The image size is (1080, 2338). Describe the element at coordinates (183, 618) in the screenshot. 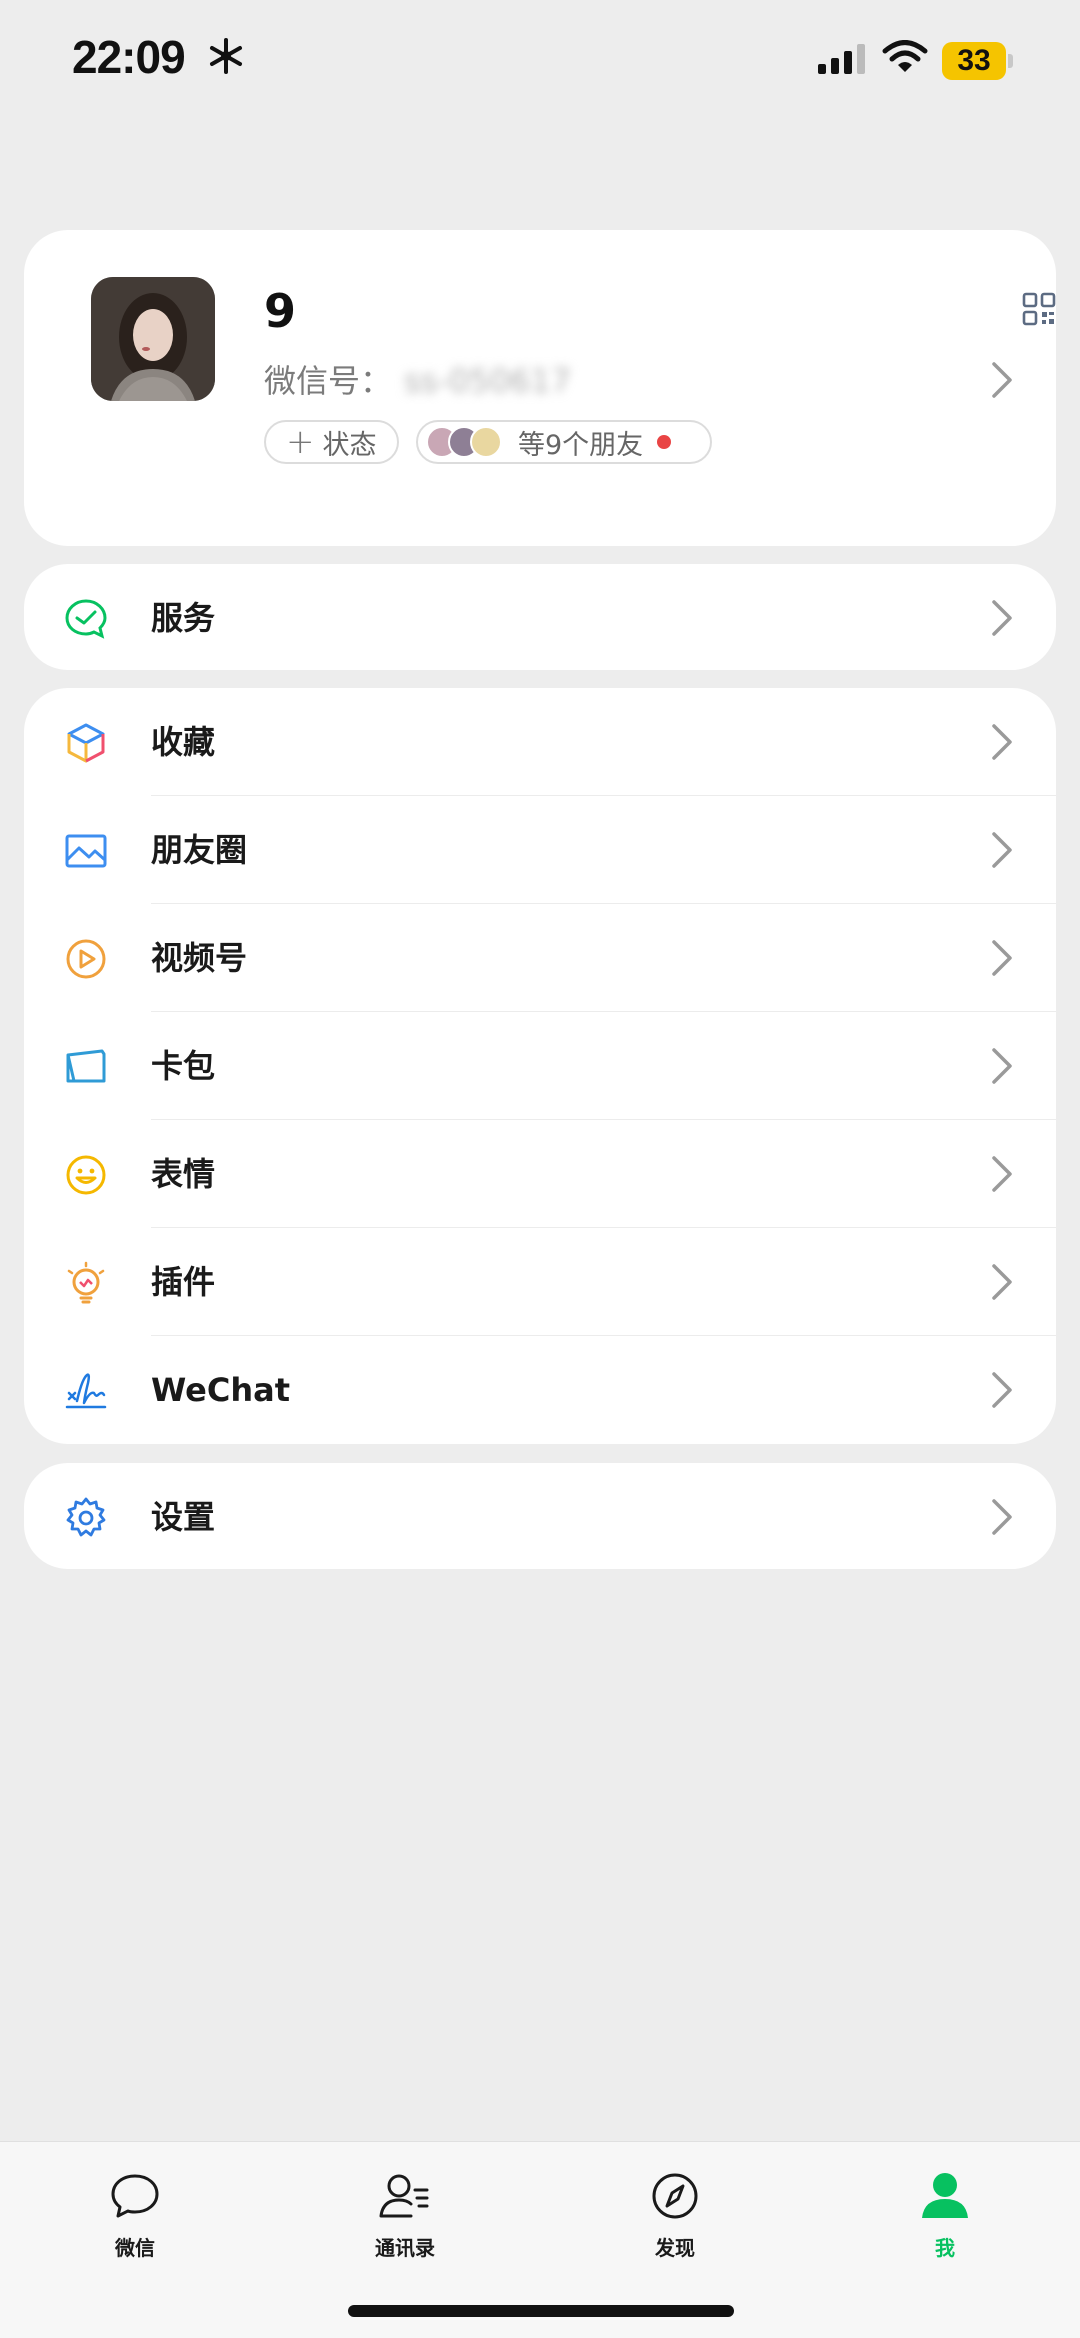

I see `menu-item-label: 服务` at that location.